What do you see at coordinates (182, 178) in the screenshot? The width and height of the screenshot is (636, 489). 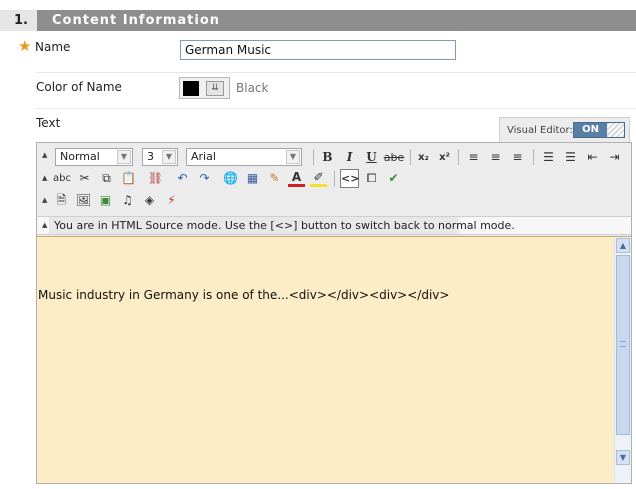 I see `undo-icon: ↶` at bounding box center [182, 178].